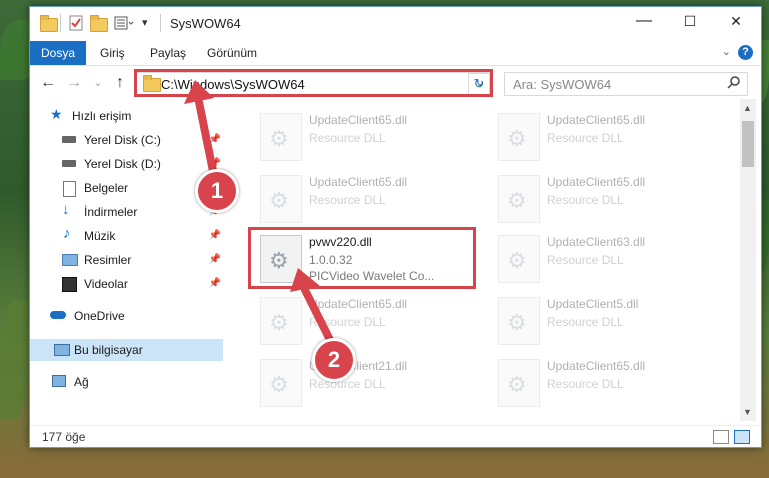 The image size is (769, 478). I want to click on status-bar: 177 öğe, so click(395, 436).